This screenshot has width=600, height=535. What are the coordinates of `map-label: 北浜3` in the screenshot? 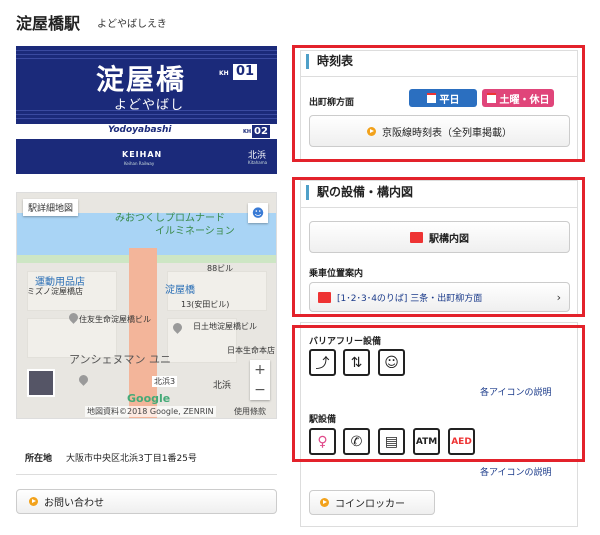 It's located at (165, 381).